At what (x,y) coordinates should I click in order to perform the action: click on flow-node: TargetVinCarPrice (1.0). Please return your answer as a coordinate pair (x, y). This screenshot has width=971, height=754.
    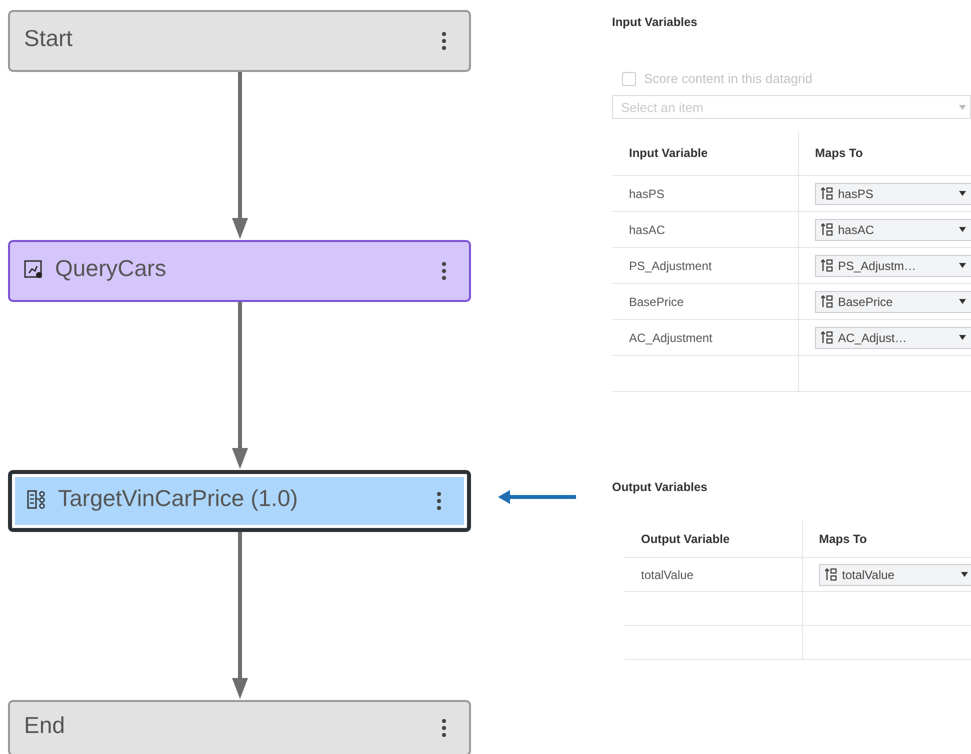
    Looking at the image, I should click on (239, 501).